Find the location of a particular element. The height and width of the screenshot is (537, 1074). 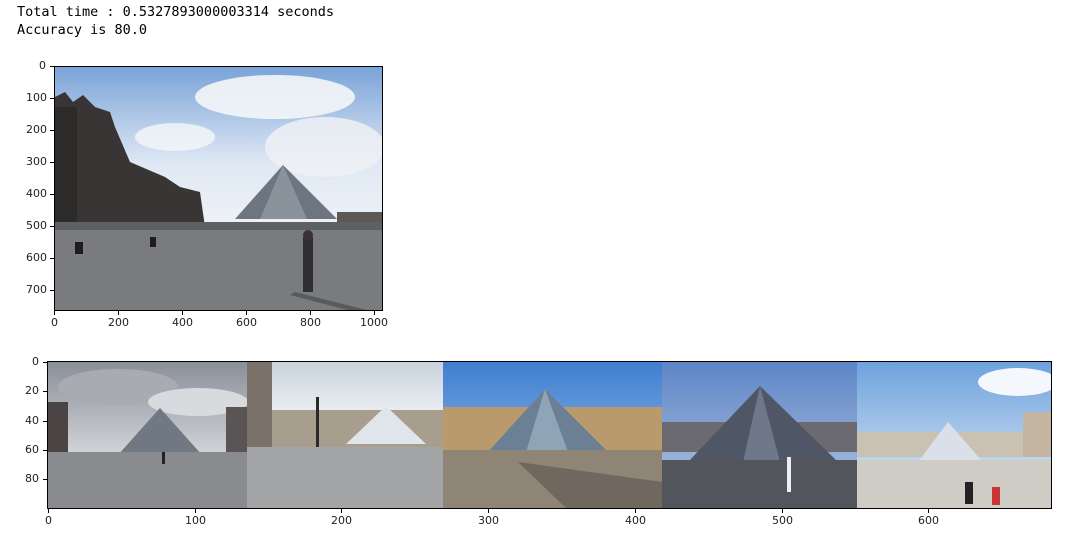

query-ytick-label: 200 is located at coordinates (36, 129).